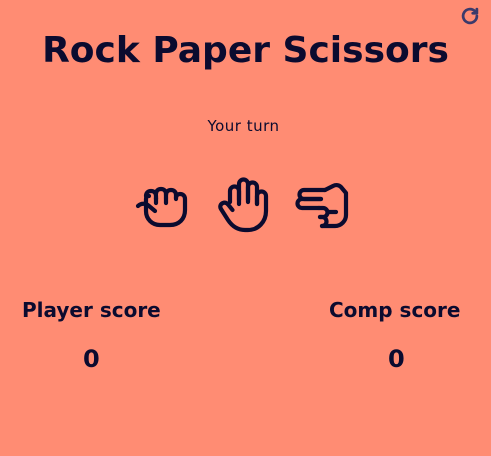  Describe the element at coordinates (243, 126) in the screenshot. I see `turn-status: Your turn` at that location.